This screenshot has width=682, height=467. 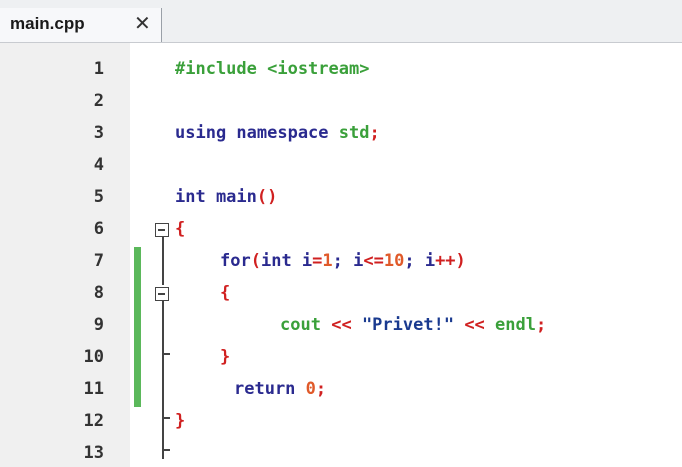 What do you see at coordinates (98, 69) in the screenshot?
I see `line-number: 1` at bounding box center [98, 69].